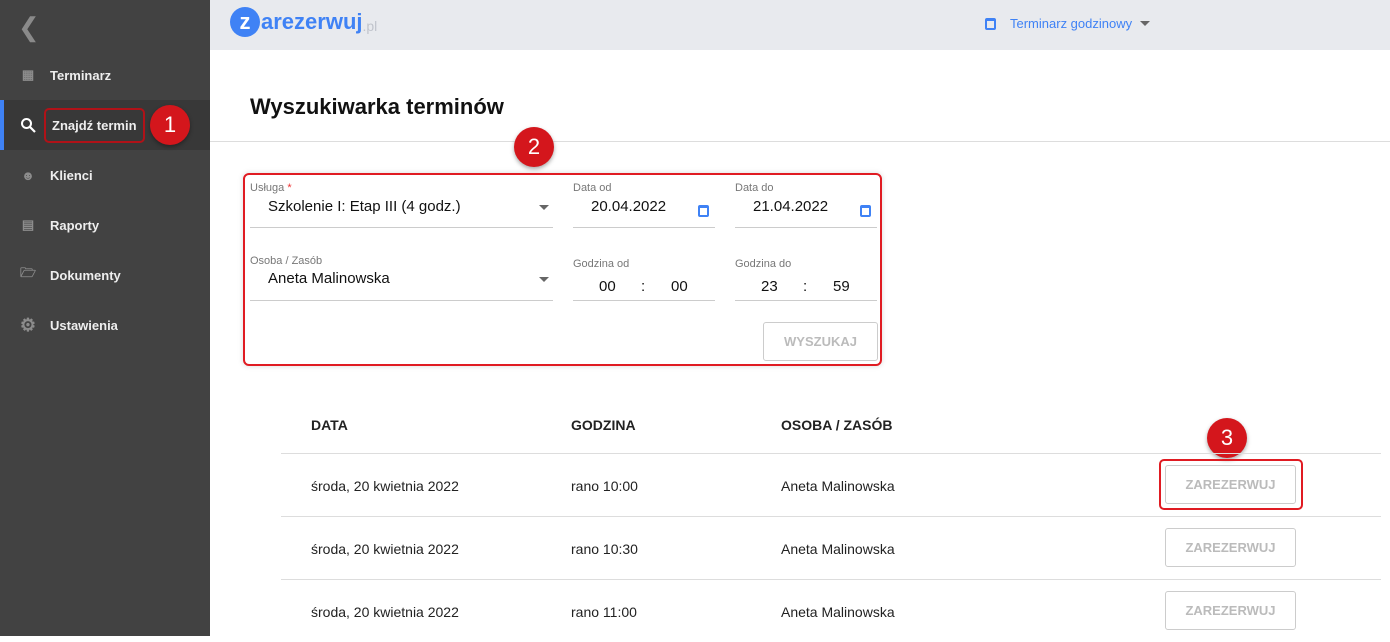 The width and height of the screenshot is (1390, 642). Describe the element at coordinates (769, 286) in the screenshot. I see `time-to-hours: 23` at that location.